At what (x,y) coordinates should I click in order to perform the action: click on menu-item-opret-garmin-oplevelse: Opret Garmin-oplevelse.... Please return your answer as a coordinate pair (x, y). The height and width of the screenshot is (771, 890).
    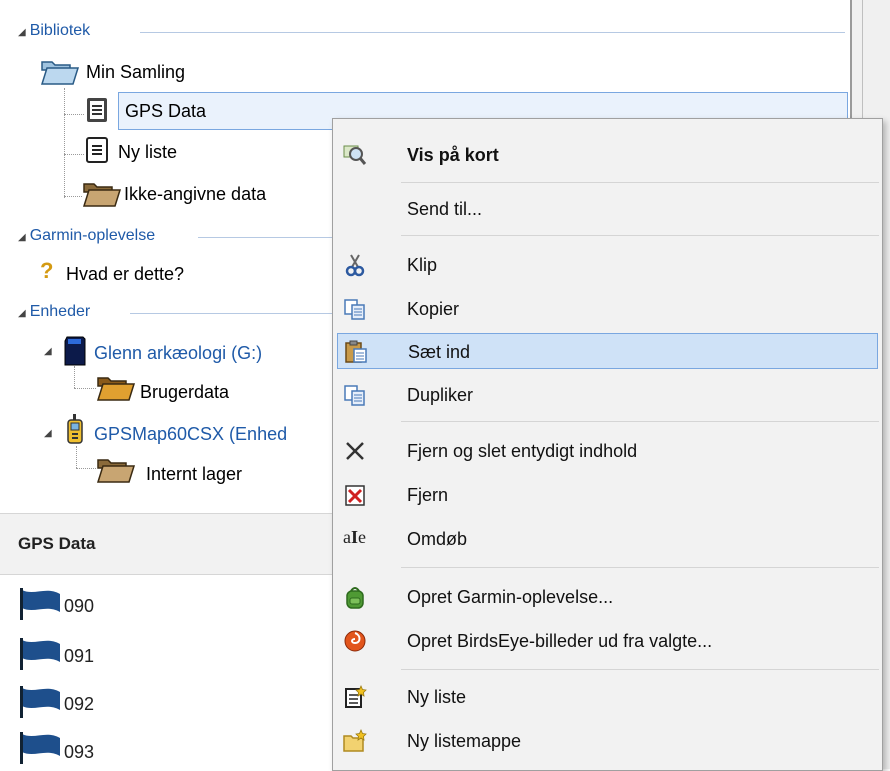
    Looking at the image, I should click on (607, 597).